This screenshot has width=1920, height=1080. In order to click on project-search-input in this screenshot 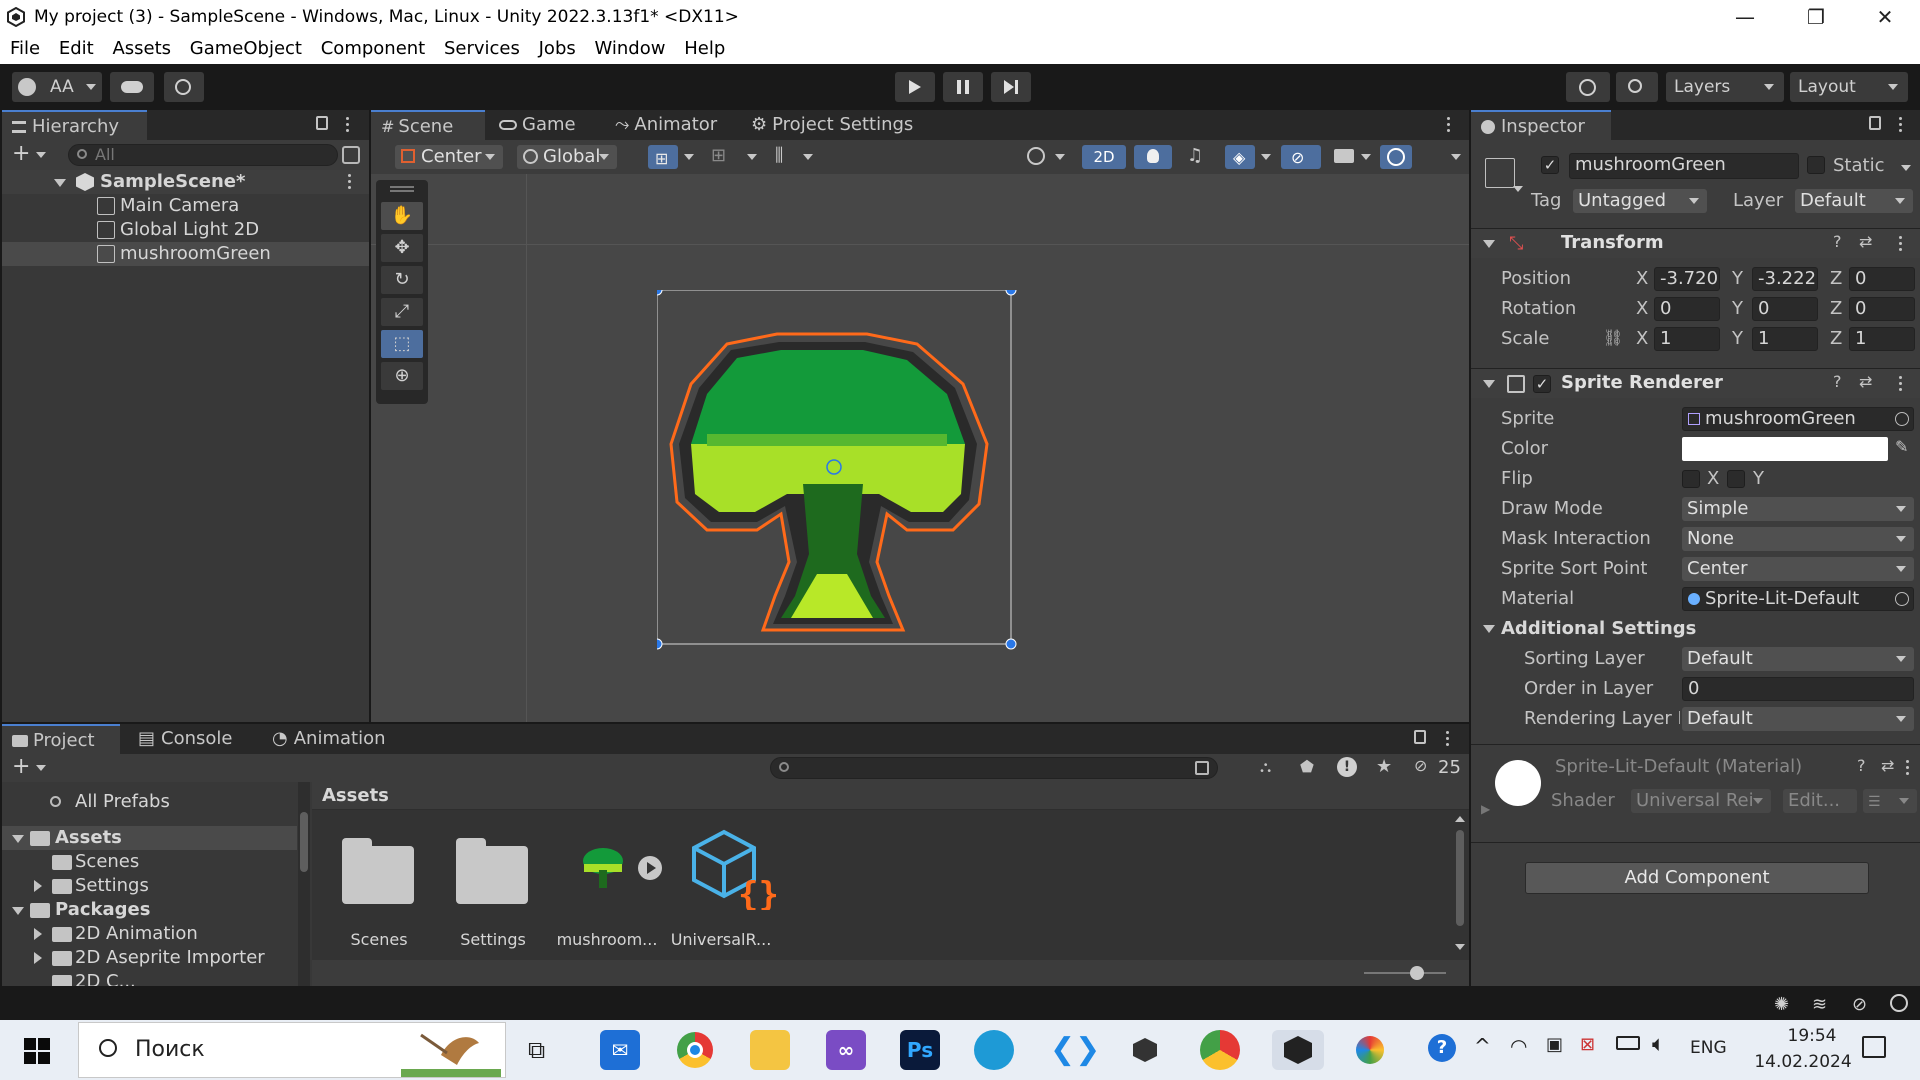, I will do `click(994, 768)`.